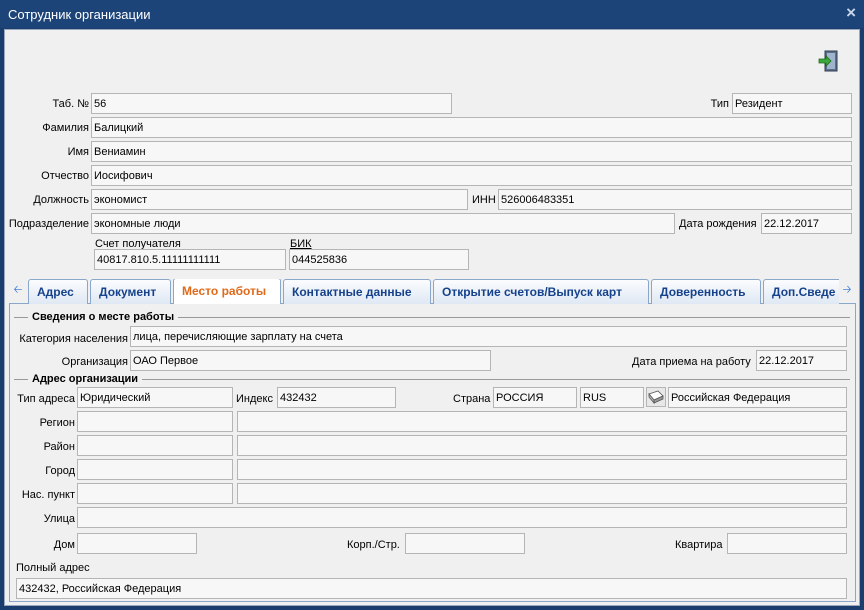 The height and width of the screenshot is (610, 864). Describe the element at coordinates (155, 469) in the screenshot. I see `city-field` at that location.